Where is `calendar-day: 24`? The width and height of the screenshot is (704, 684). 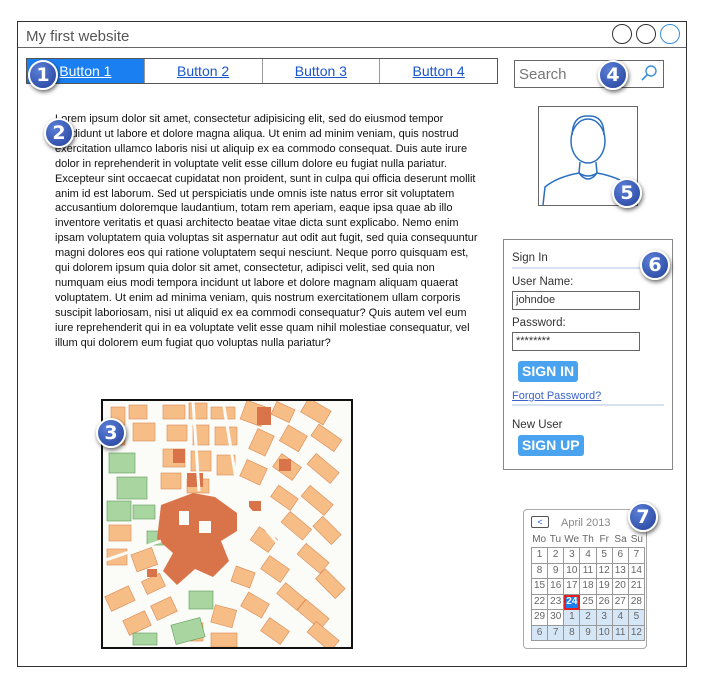
calendar-day: 24 is located at coordinates (572, 602).